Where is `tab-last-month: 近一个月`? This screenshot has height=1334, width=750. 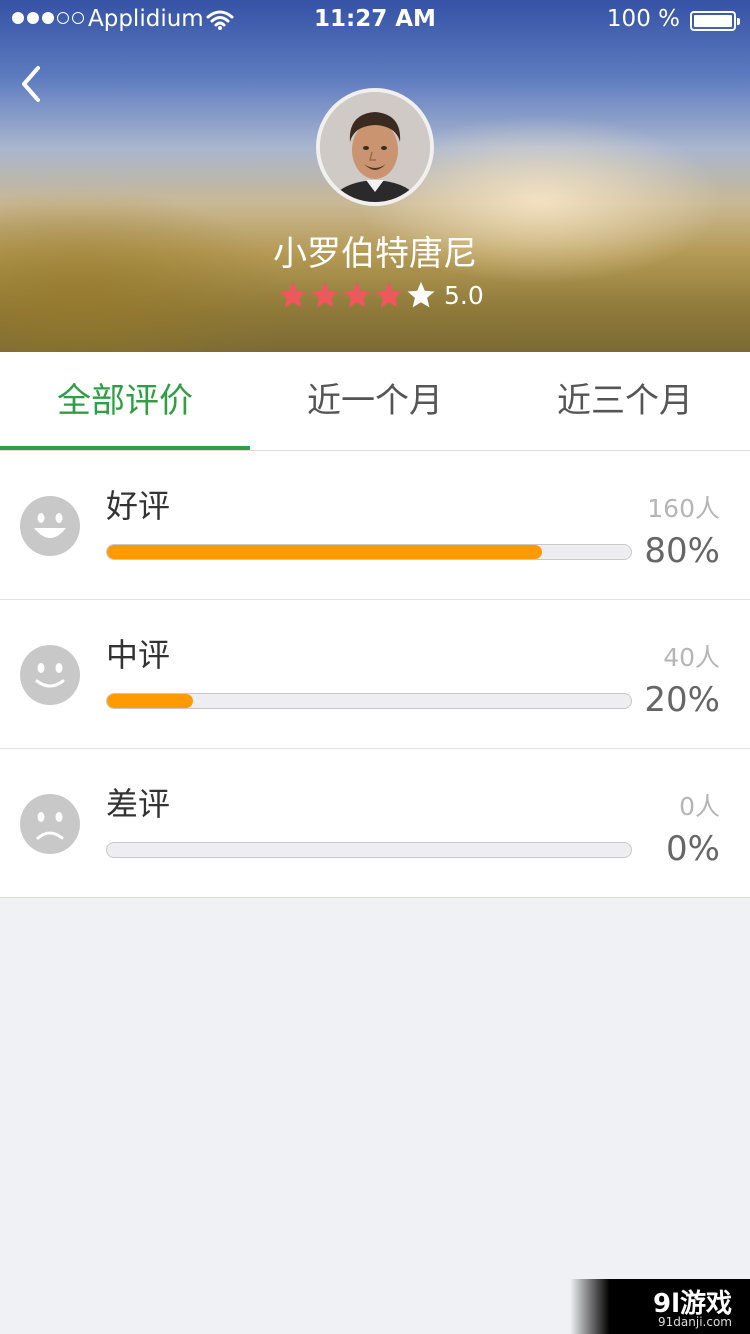
tab-last-month: 近一个月 is located at coordinates (375, 401).